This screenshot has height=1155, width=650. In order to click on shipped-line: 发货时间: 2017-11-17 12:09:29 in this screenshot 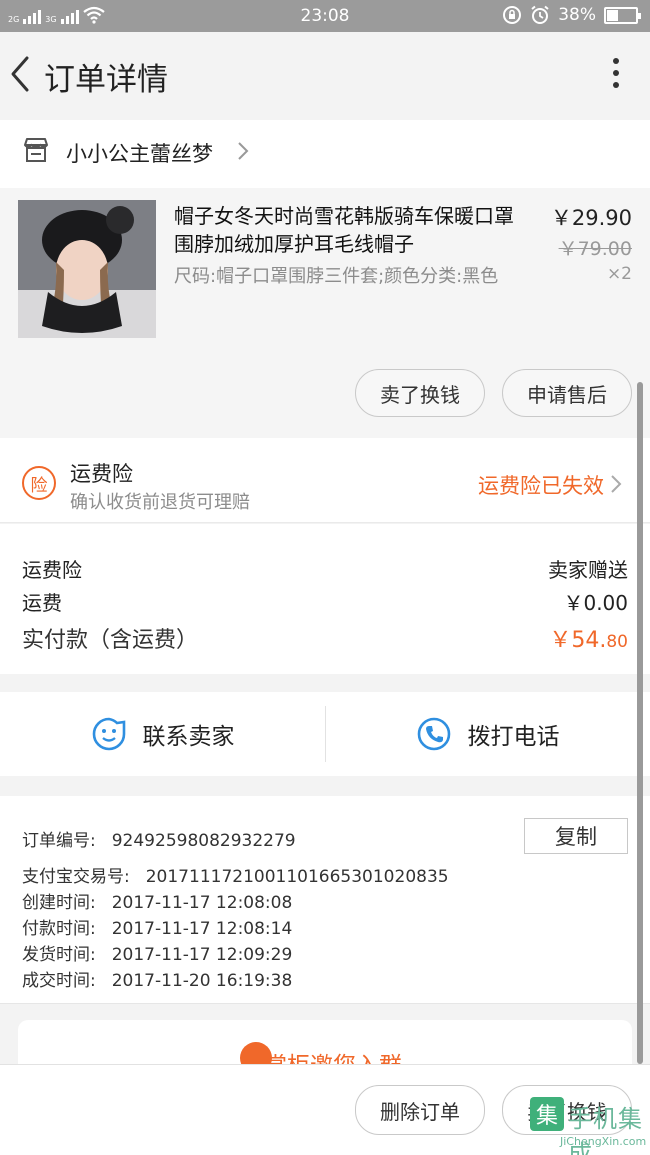, I will do `click(157, 952)`.